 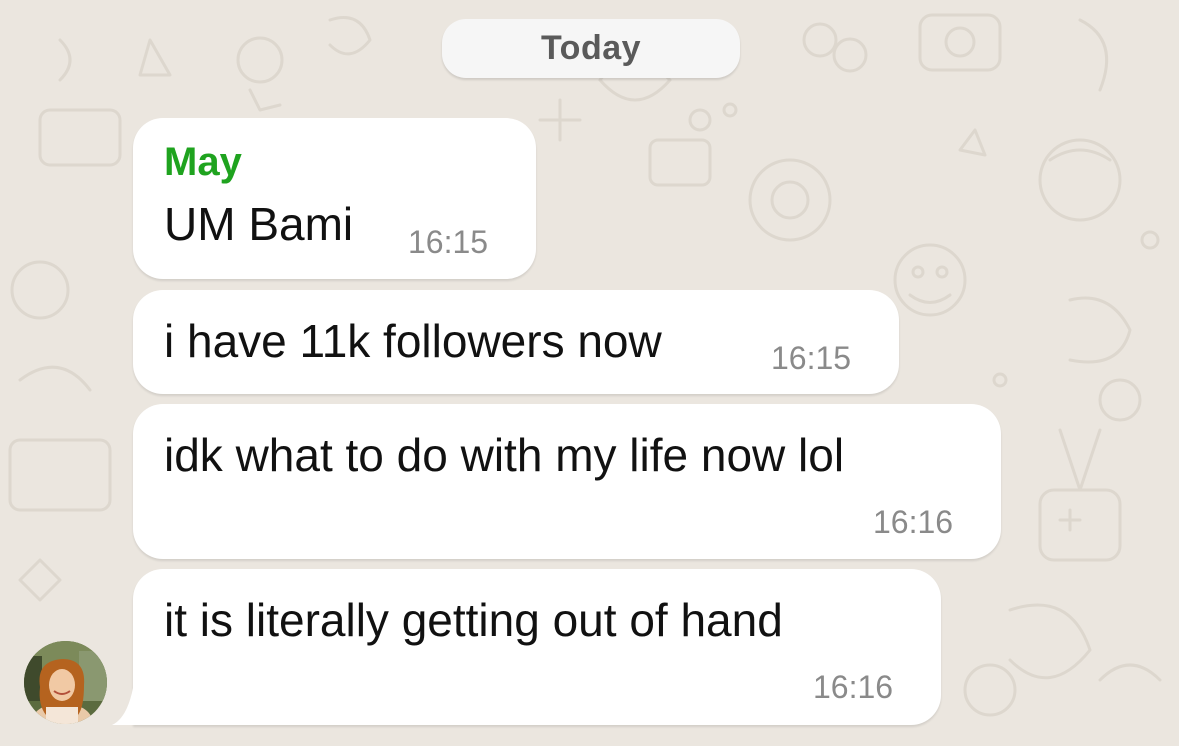 I want to click on sender-avatar, so click(x=65, y=682).